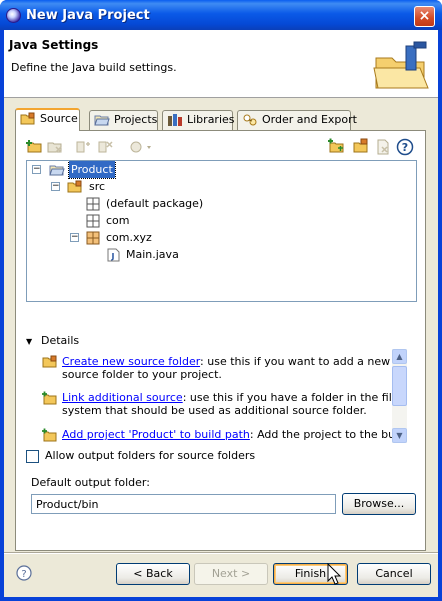  What do you see at coordinates (394, 574) in the screenshot?
I see `cancel-button: Cancel` at bounding box center [394, 574].